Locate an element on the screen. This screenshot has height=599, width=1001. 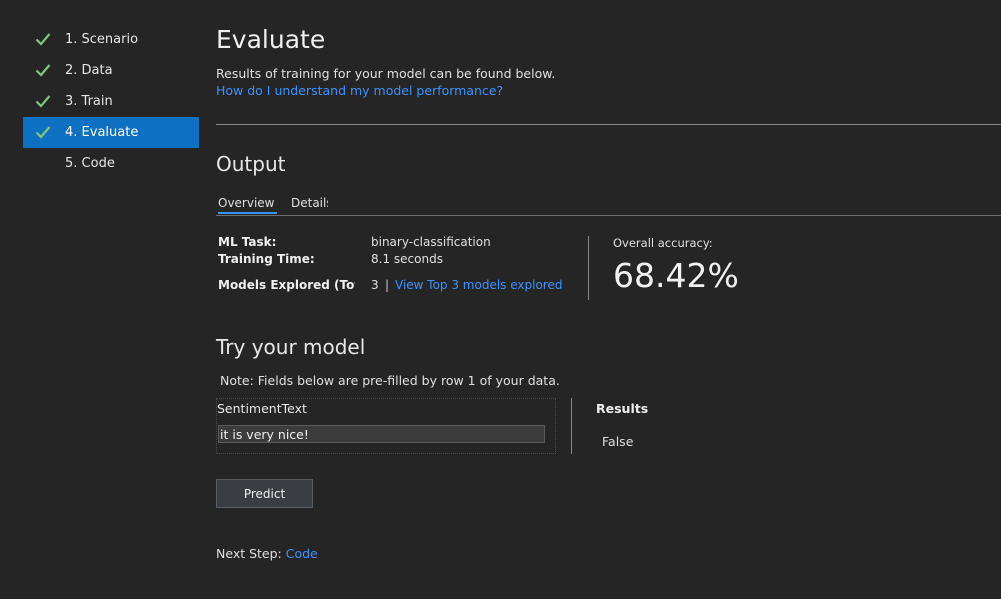
sidebar-item-train: 3. Train is located at coordinates (111, 101).